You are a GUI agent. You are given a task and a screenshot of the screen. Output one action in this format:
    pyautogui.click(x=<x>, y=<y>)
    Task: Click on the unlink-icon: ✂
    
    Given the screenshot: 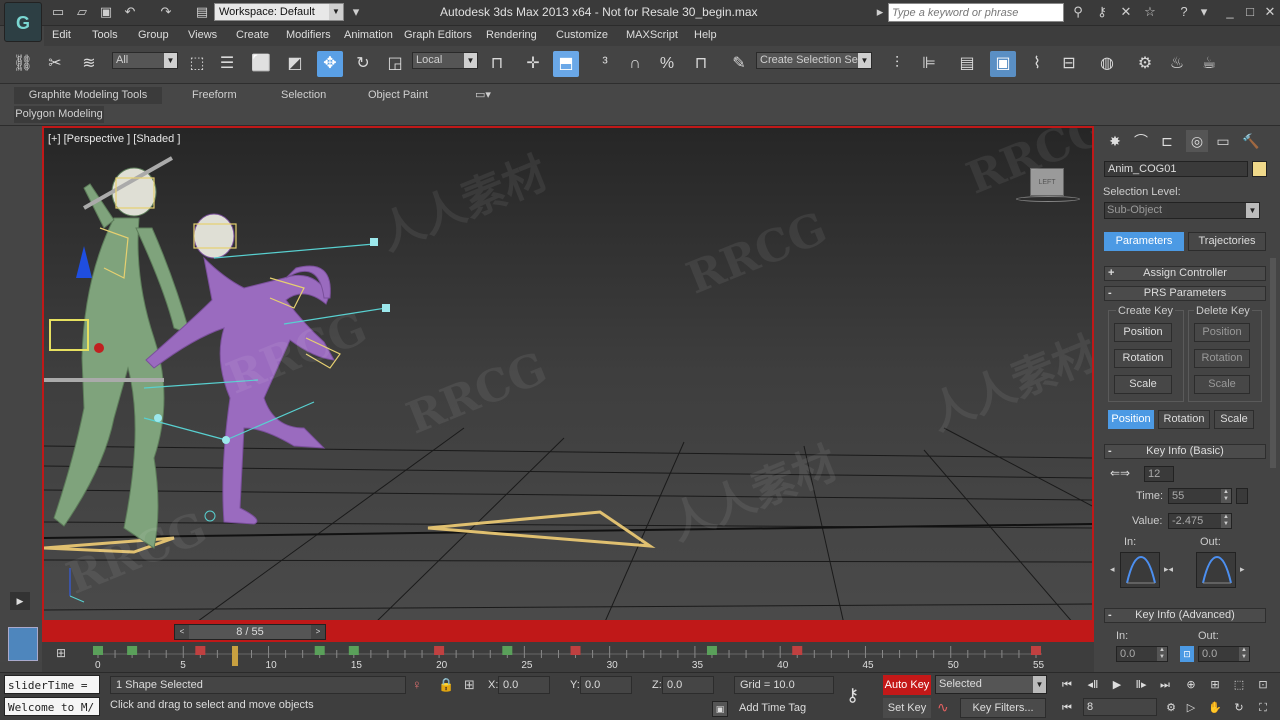 What is the action you would take?
    pyautogui.click(x=55, y=64)
    